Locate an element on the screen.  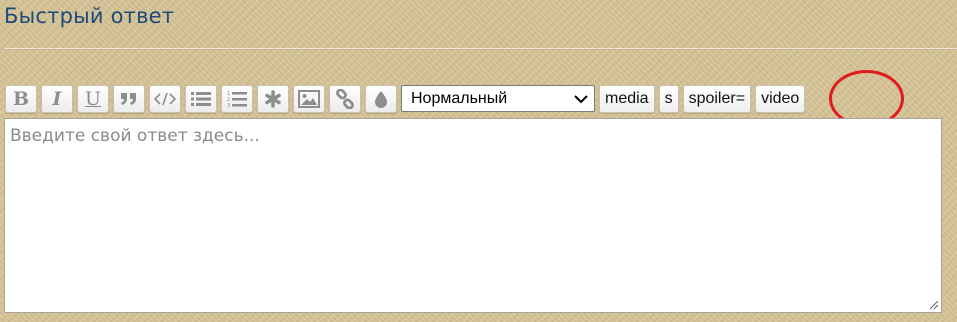
link-icon is located at coordinates (345, 98).